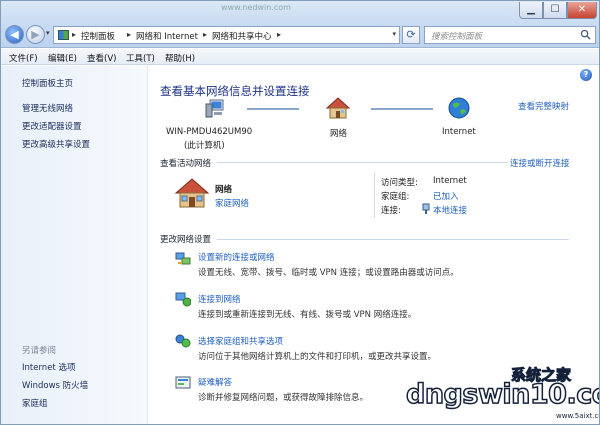  What do you see at coordinates (328, 273) in the screenshot?
I see `setup-connection-desc: 设置无线、宽带、拨号、临时或 VPN 连接；或设置路由器或访问点。` at bounding box center [328, 273].